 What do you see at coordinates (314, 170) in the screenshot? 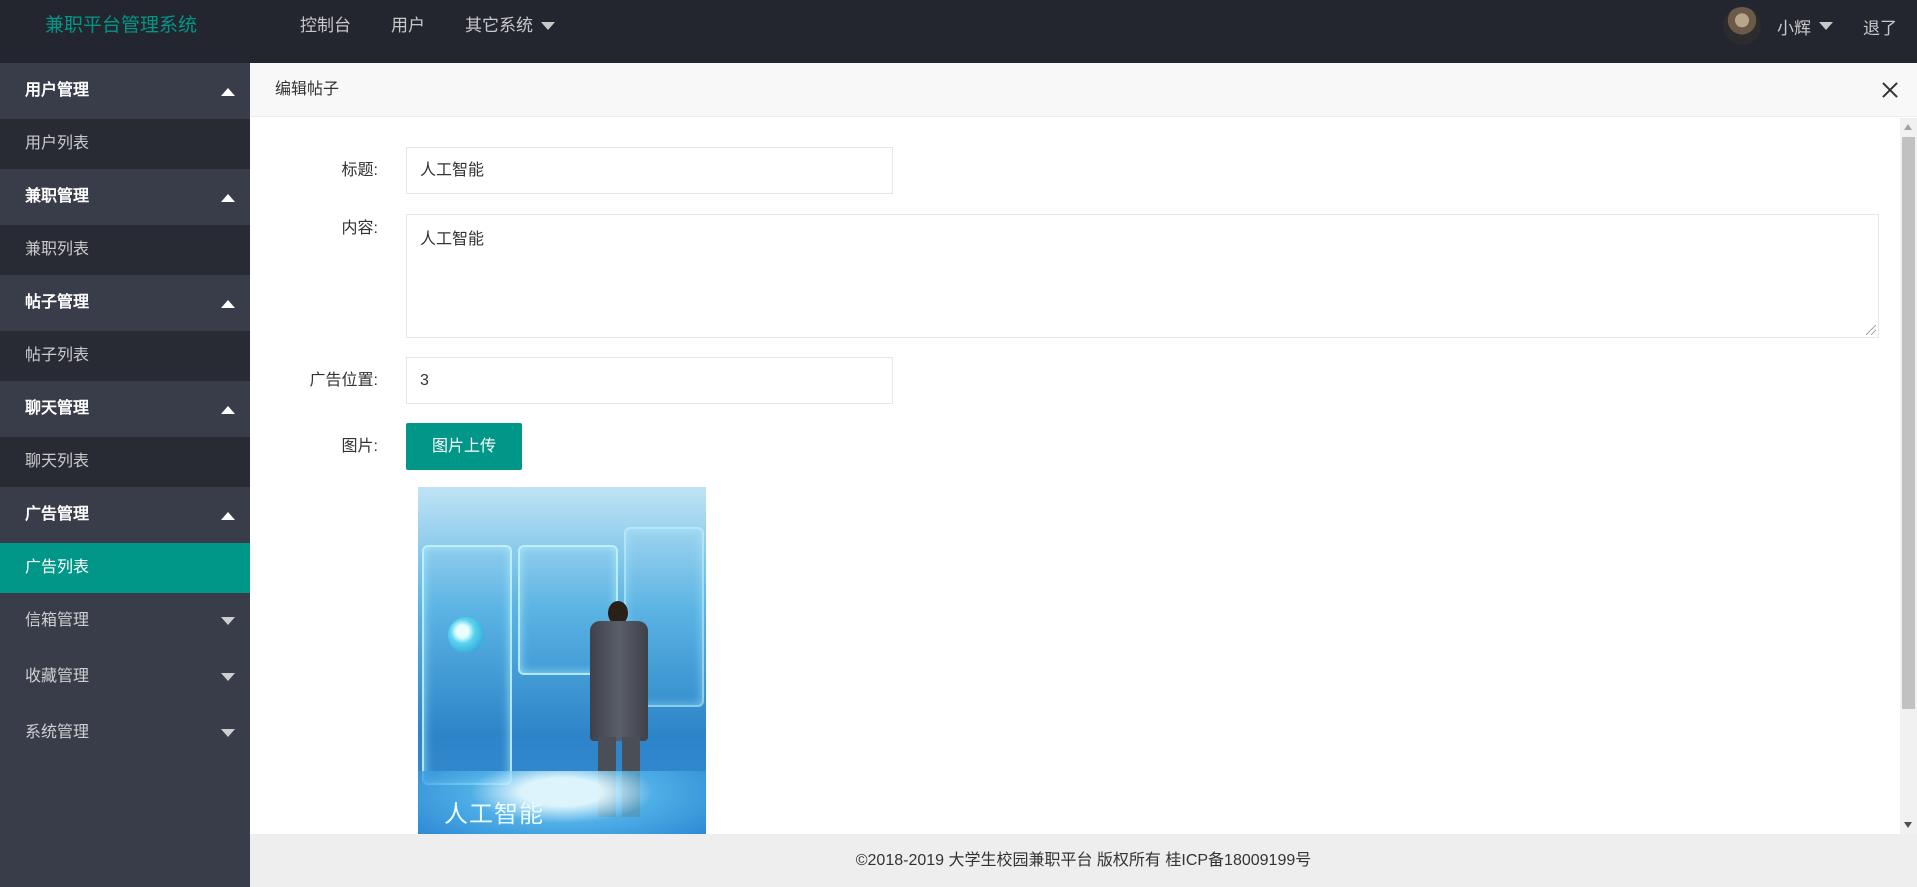
I see `title-row: 标题:` at bounding box center [314, 170].